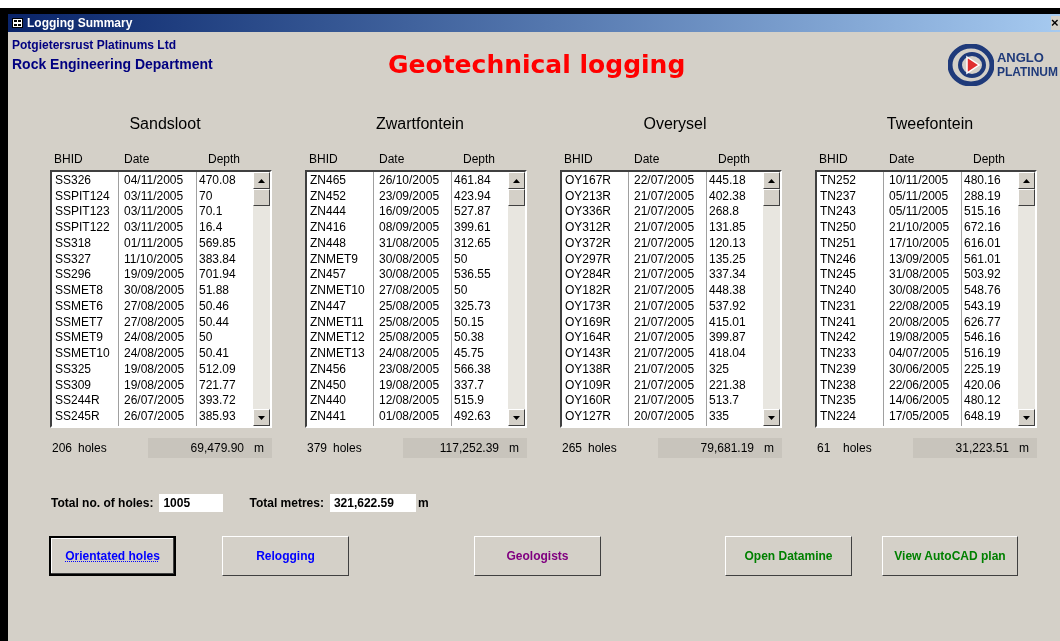  What do you see at coordinates (727, 290) in the screenshot?
I see `table-cell-text: 448.38` at bounding box center [727, 290].